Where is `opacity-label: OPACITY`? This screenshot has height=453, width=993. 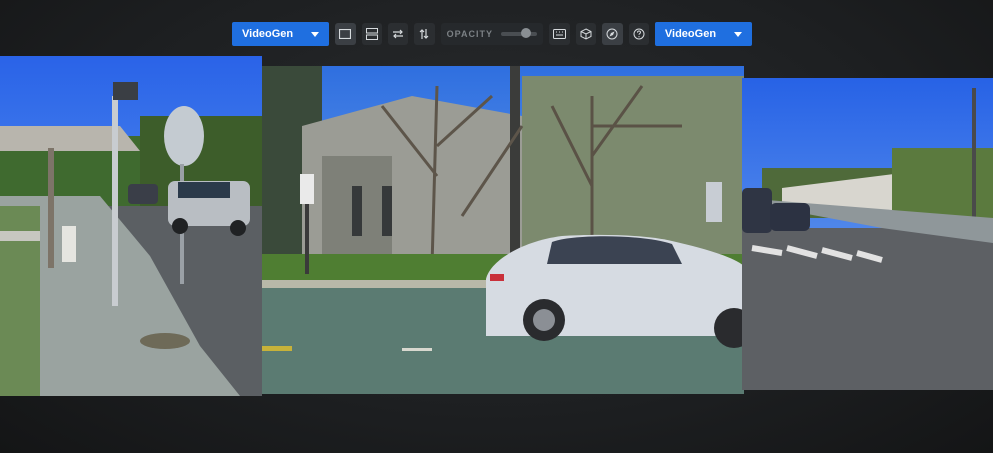
opacity-label: OPACITY is located at coordinates (469, 34).